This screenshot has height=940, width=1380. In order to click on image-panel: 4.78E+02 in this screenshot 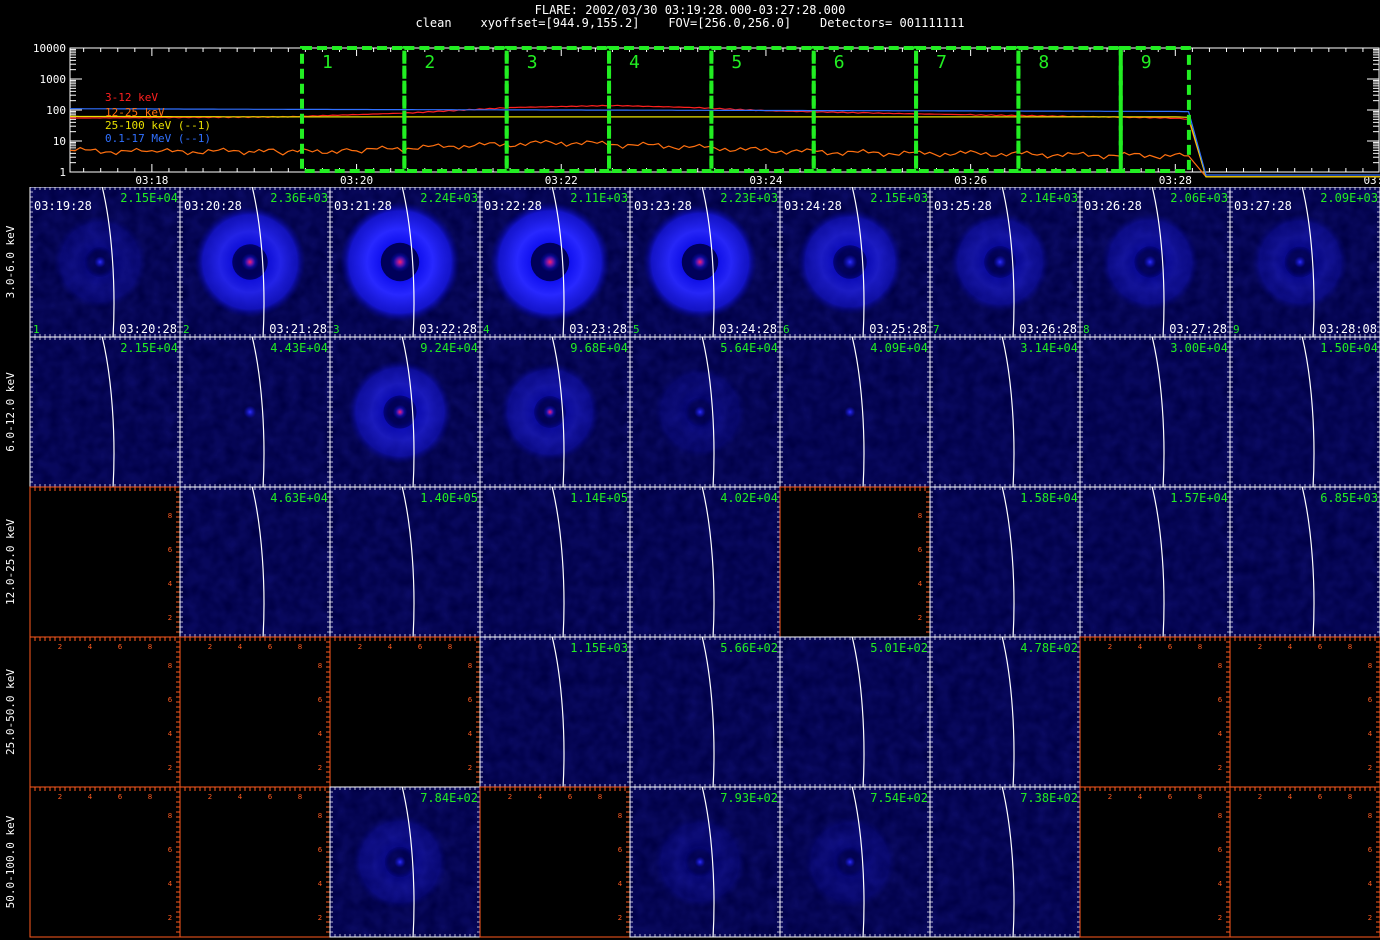, I will do `click(1005, 712)`.